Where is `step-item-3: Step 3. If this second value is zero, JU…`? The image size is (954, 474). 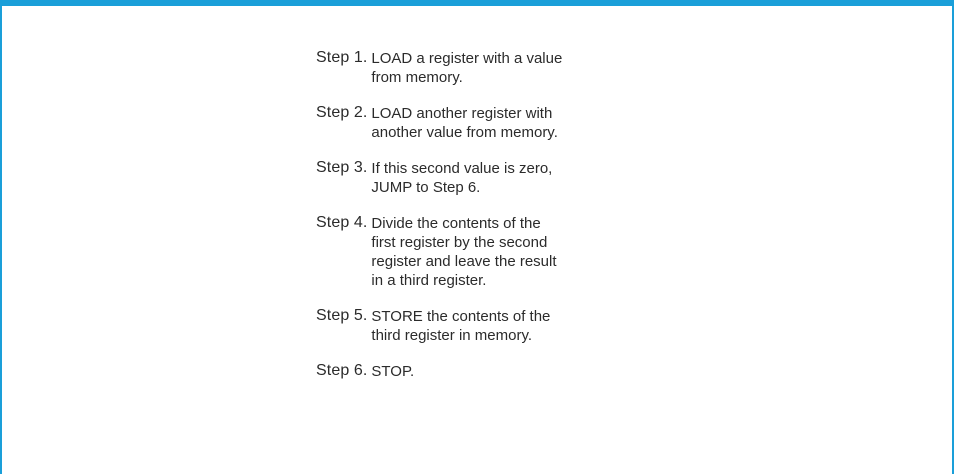 step-item-3: Step 3. If this second value is zero, JU… is located at coordinates (526, 177).